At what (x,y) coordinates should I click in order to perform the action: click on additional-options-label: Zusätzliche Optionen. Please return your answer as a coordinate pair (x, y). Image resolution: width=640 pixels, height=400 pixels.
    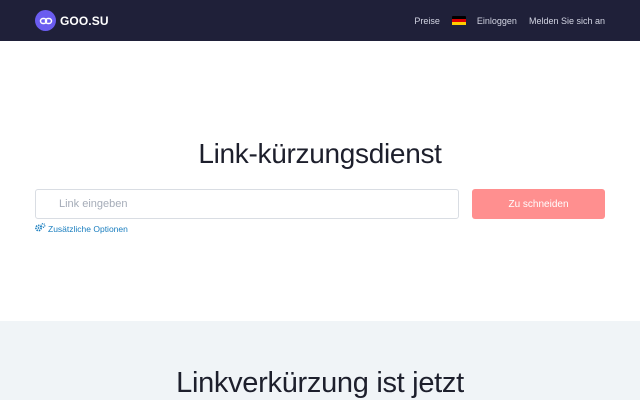
    Looking at the image, I should click on (88, 228).